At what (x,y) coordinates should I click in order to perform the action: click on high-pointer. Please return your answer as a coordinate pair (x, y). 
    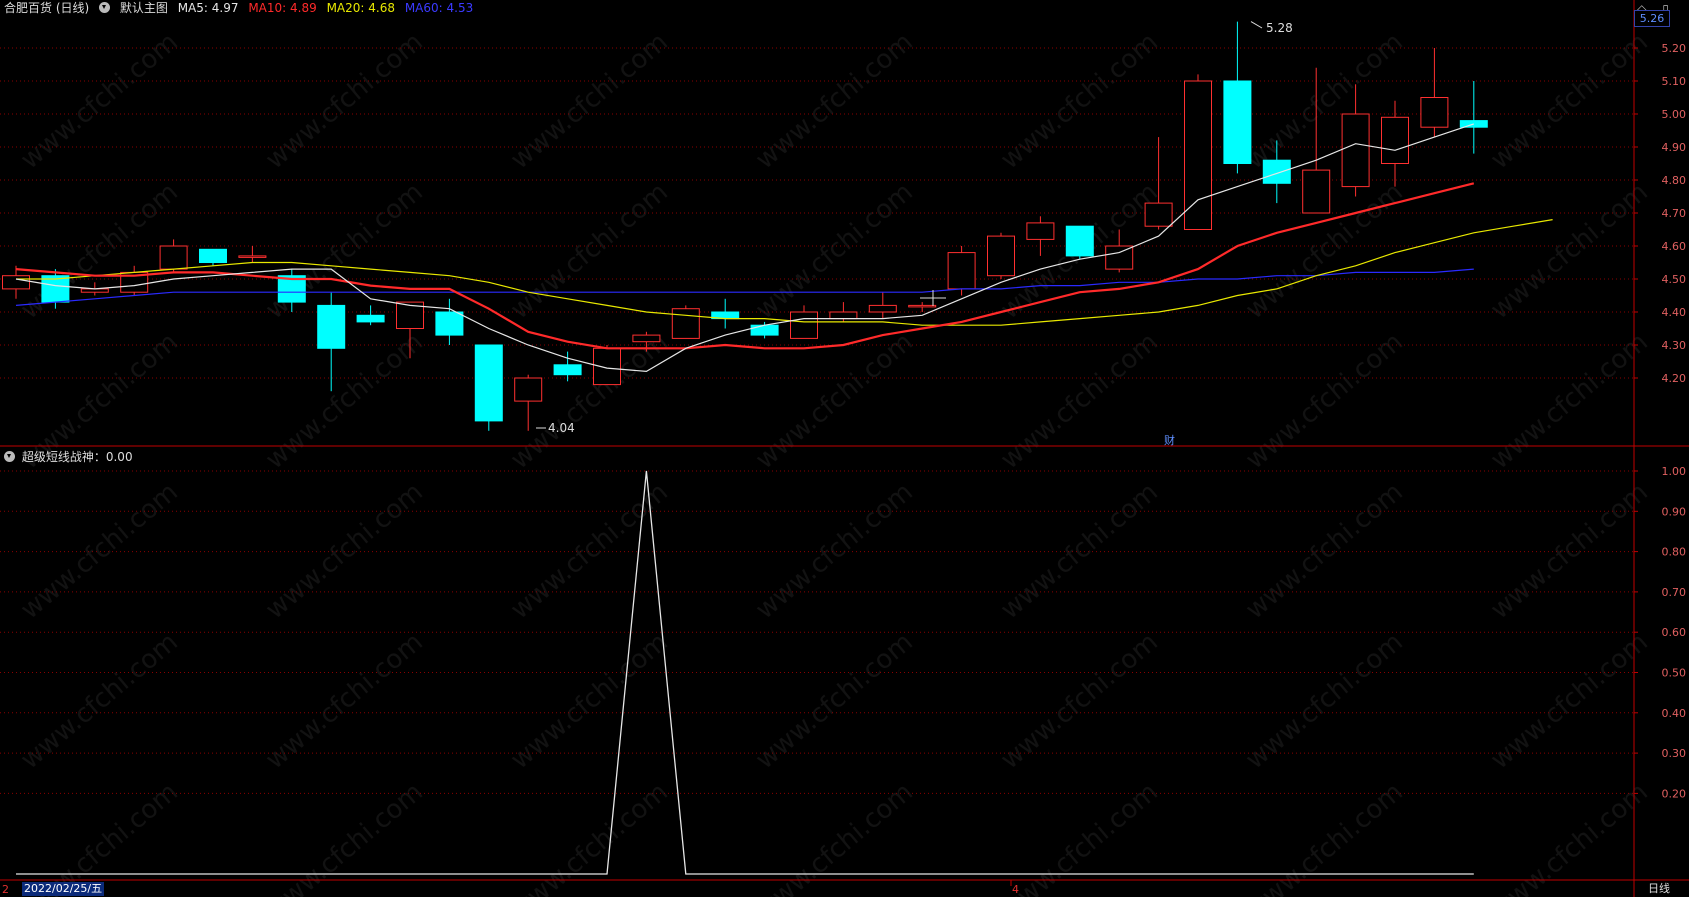
    Looking at the image, I should click on (1256, 25).